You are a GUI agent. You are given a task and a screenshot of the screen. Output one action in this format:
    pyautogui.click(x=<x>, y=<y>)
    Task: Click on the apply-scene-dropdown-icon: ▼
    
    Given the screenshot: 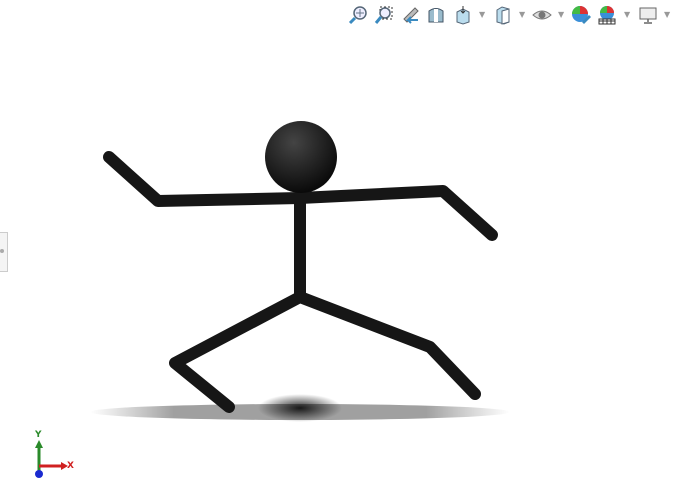 What is the action you would take?
    pyautogui.click(x=627, y=14)
    